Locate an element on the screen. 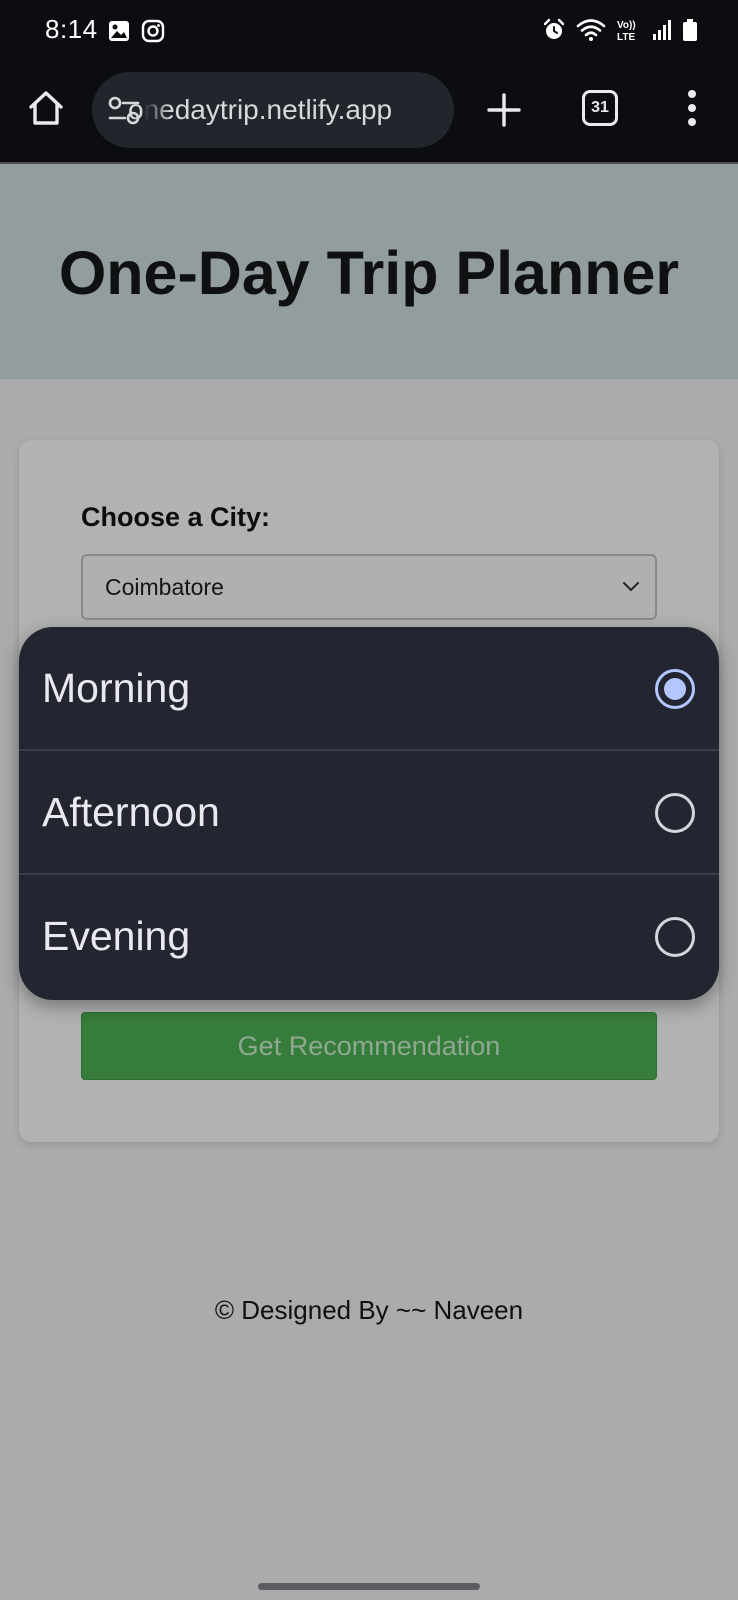  status-time: 8:14 is located at coordinates (71, 29).